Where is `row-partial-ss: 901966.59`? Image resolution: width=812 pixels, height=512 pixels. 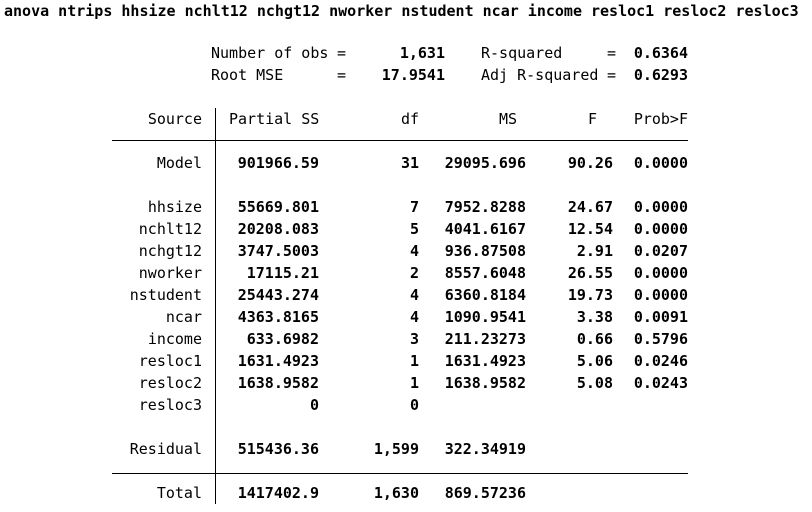 row-partial-ss: 901966.59 is located at coordinates (278, 163).